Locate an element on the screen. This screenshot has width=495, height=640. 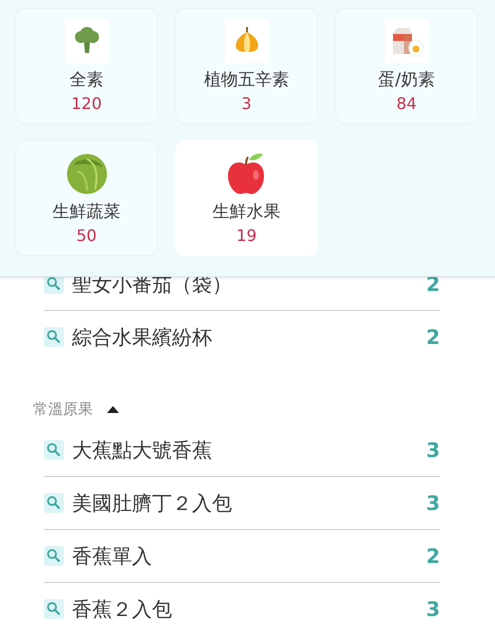
category-count: 50 is located at coordinates (86, 236).